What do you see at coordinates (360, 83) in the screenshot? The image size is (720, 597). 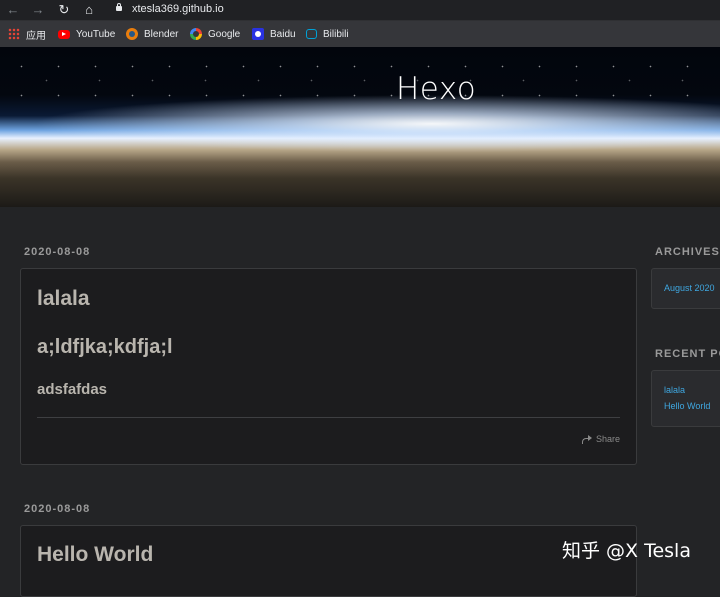 I see `starfield-decoration` at bounding box center [360, 83].